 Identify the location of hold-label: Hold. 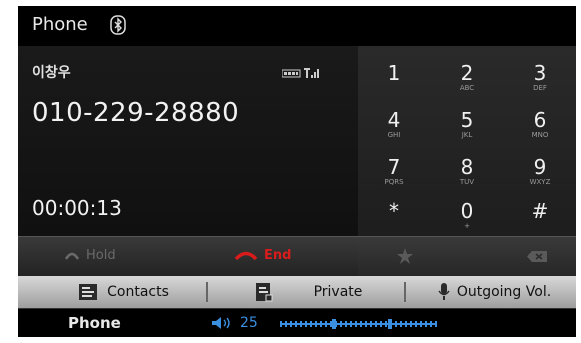
(101, 255).